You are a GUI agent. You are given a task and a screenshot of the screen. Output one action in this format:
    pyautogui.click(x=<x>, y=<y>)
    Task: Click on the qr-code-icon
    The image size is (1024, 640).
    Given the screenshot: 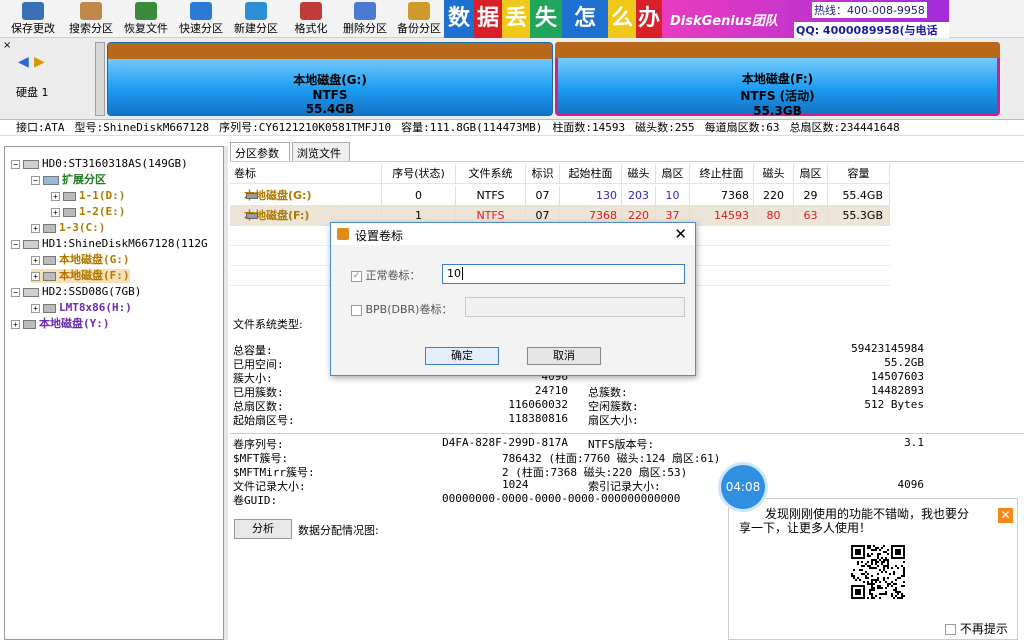 What is the action you would take?
    pyautogui.click(x=878, y=572)
    